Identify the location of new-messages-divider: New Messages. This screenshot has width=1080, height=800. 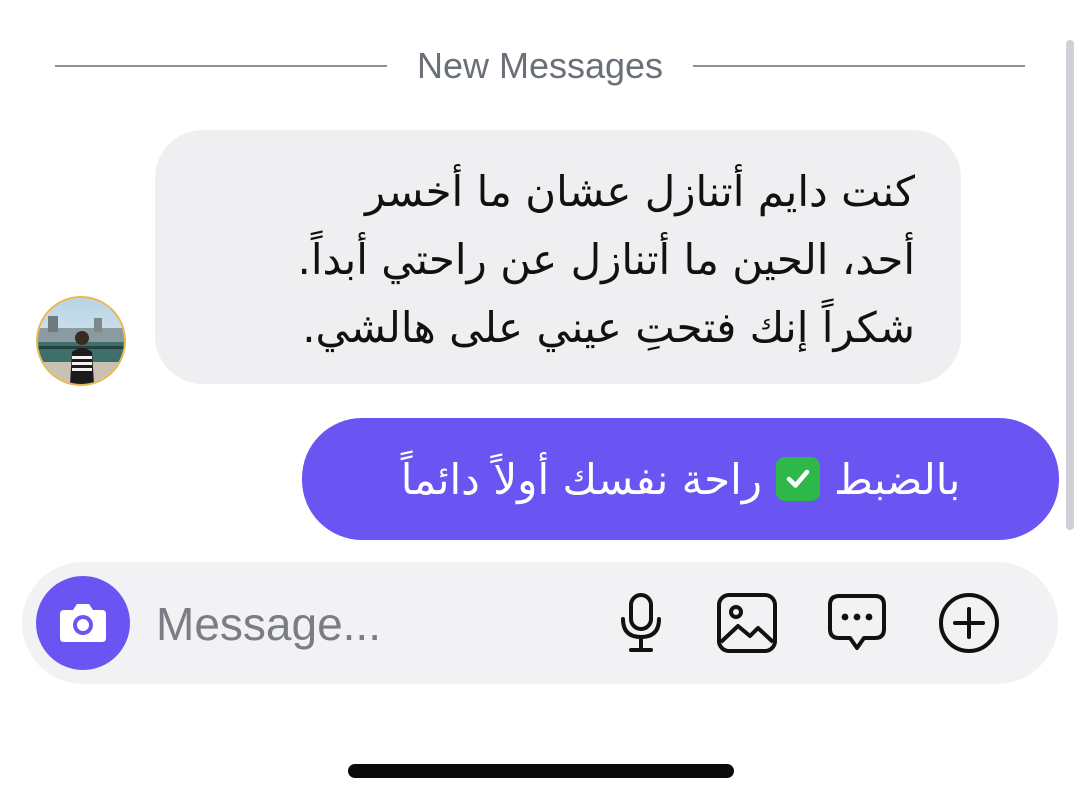
(540, 66).